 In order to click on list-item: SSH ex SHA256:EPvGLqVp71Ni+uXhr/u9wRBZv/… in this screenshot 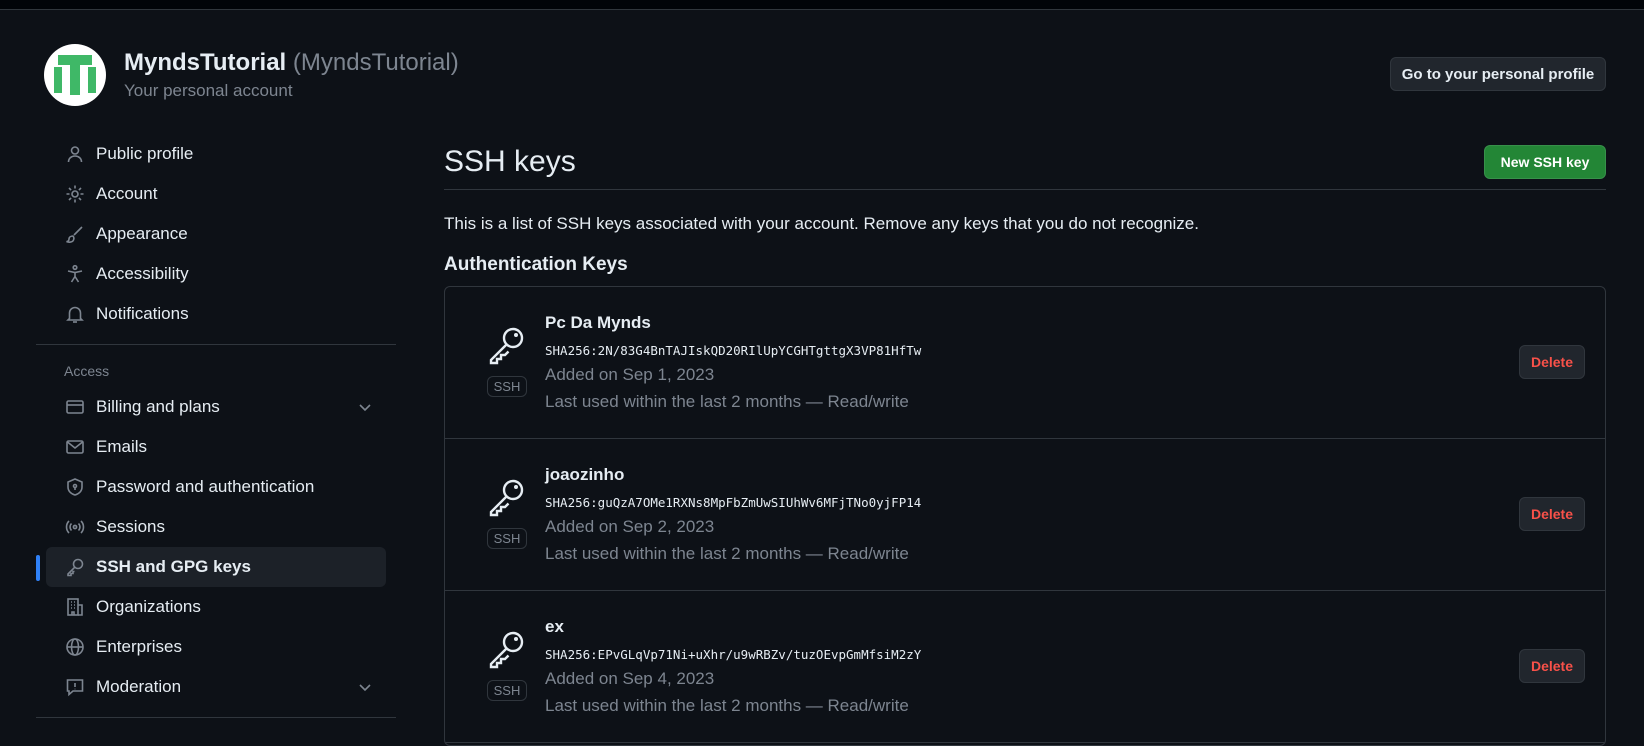, I will do `click(1025, 667)`.